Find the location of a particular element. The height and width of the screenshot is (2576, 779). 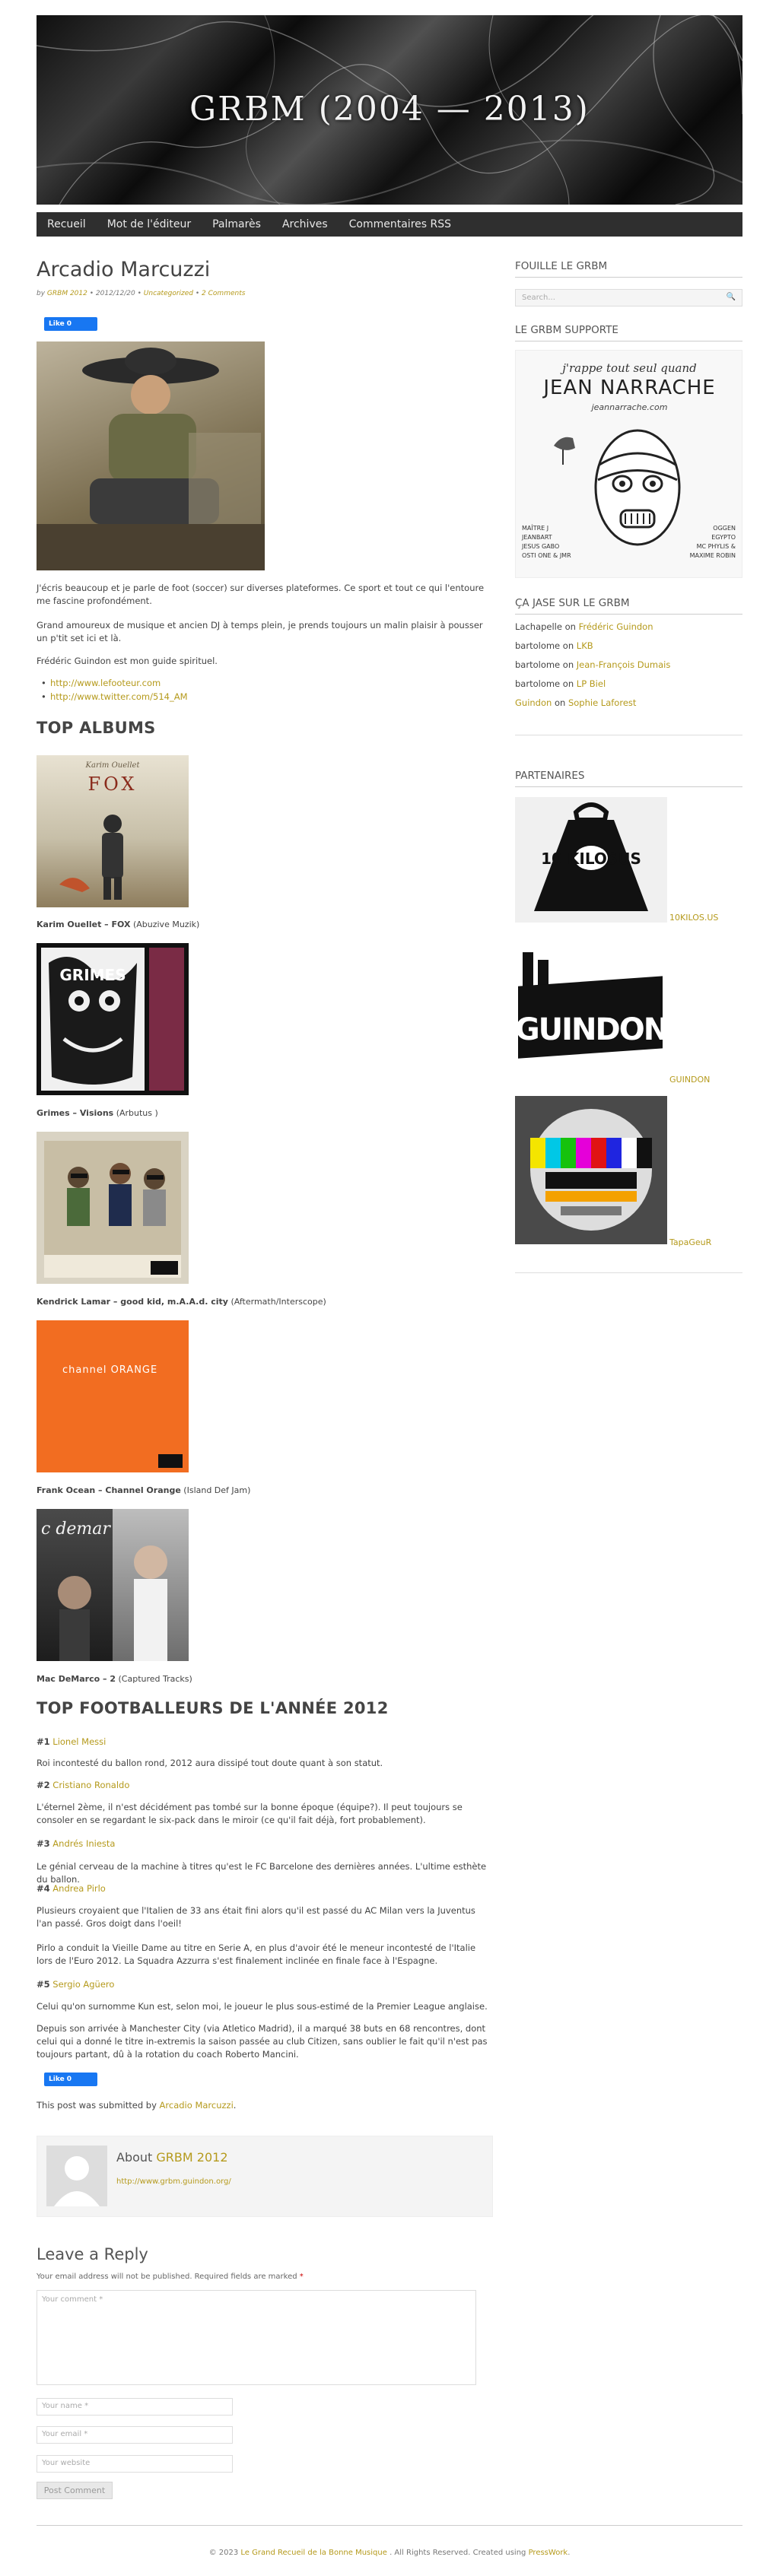

players-heading: TOP FOOTBALLEURS DE L'ANNÉE 2012 is located at coordinates (213, 1708).